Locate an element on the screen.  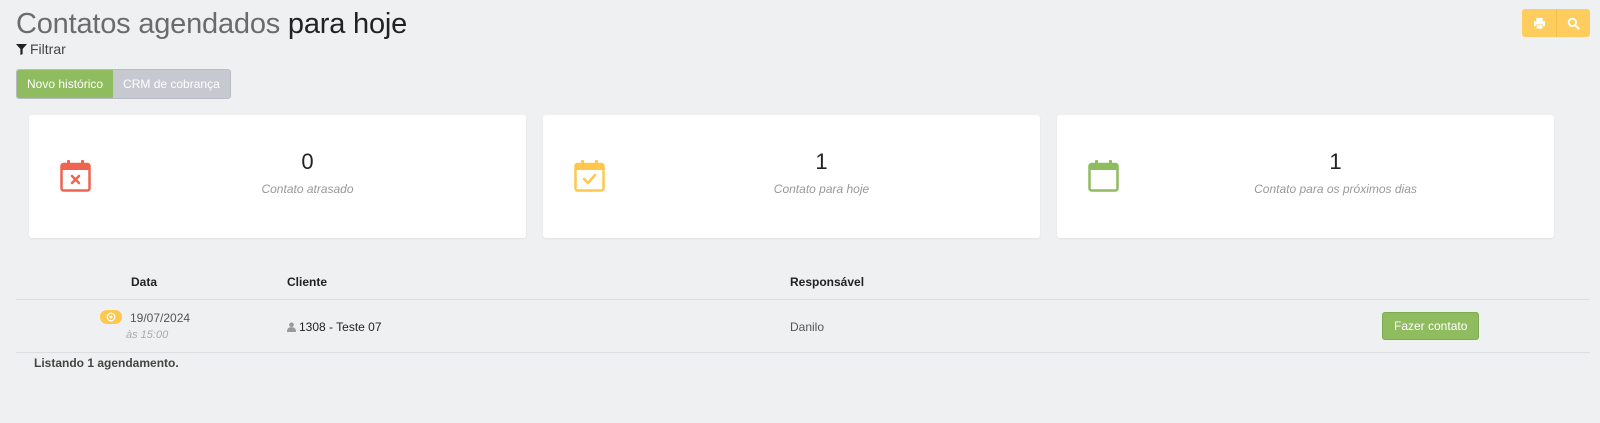
listing-summary: Listando 1 agendamento. is located at coordinates (106, 363).